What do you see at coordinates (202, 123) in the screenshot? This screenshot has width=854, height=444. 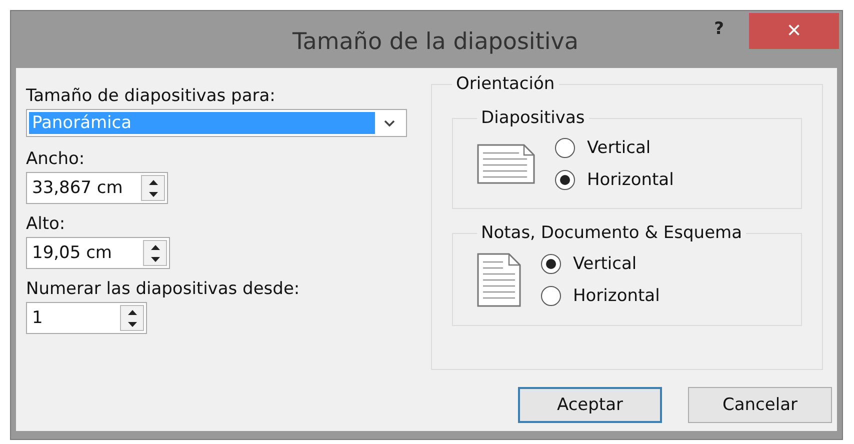 I see `dropdown-value: Panorámica` at bounding box center [202, 123].